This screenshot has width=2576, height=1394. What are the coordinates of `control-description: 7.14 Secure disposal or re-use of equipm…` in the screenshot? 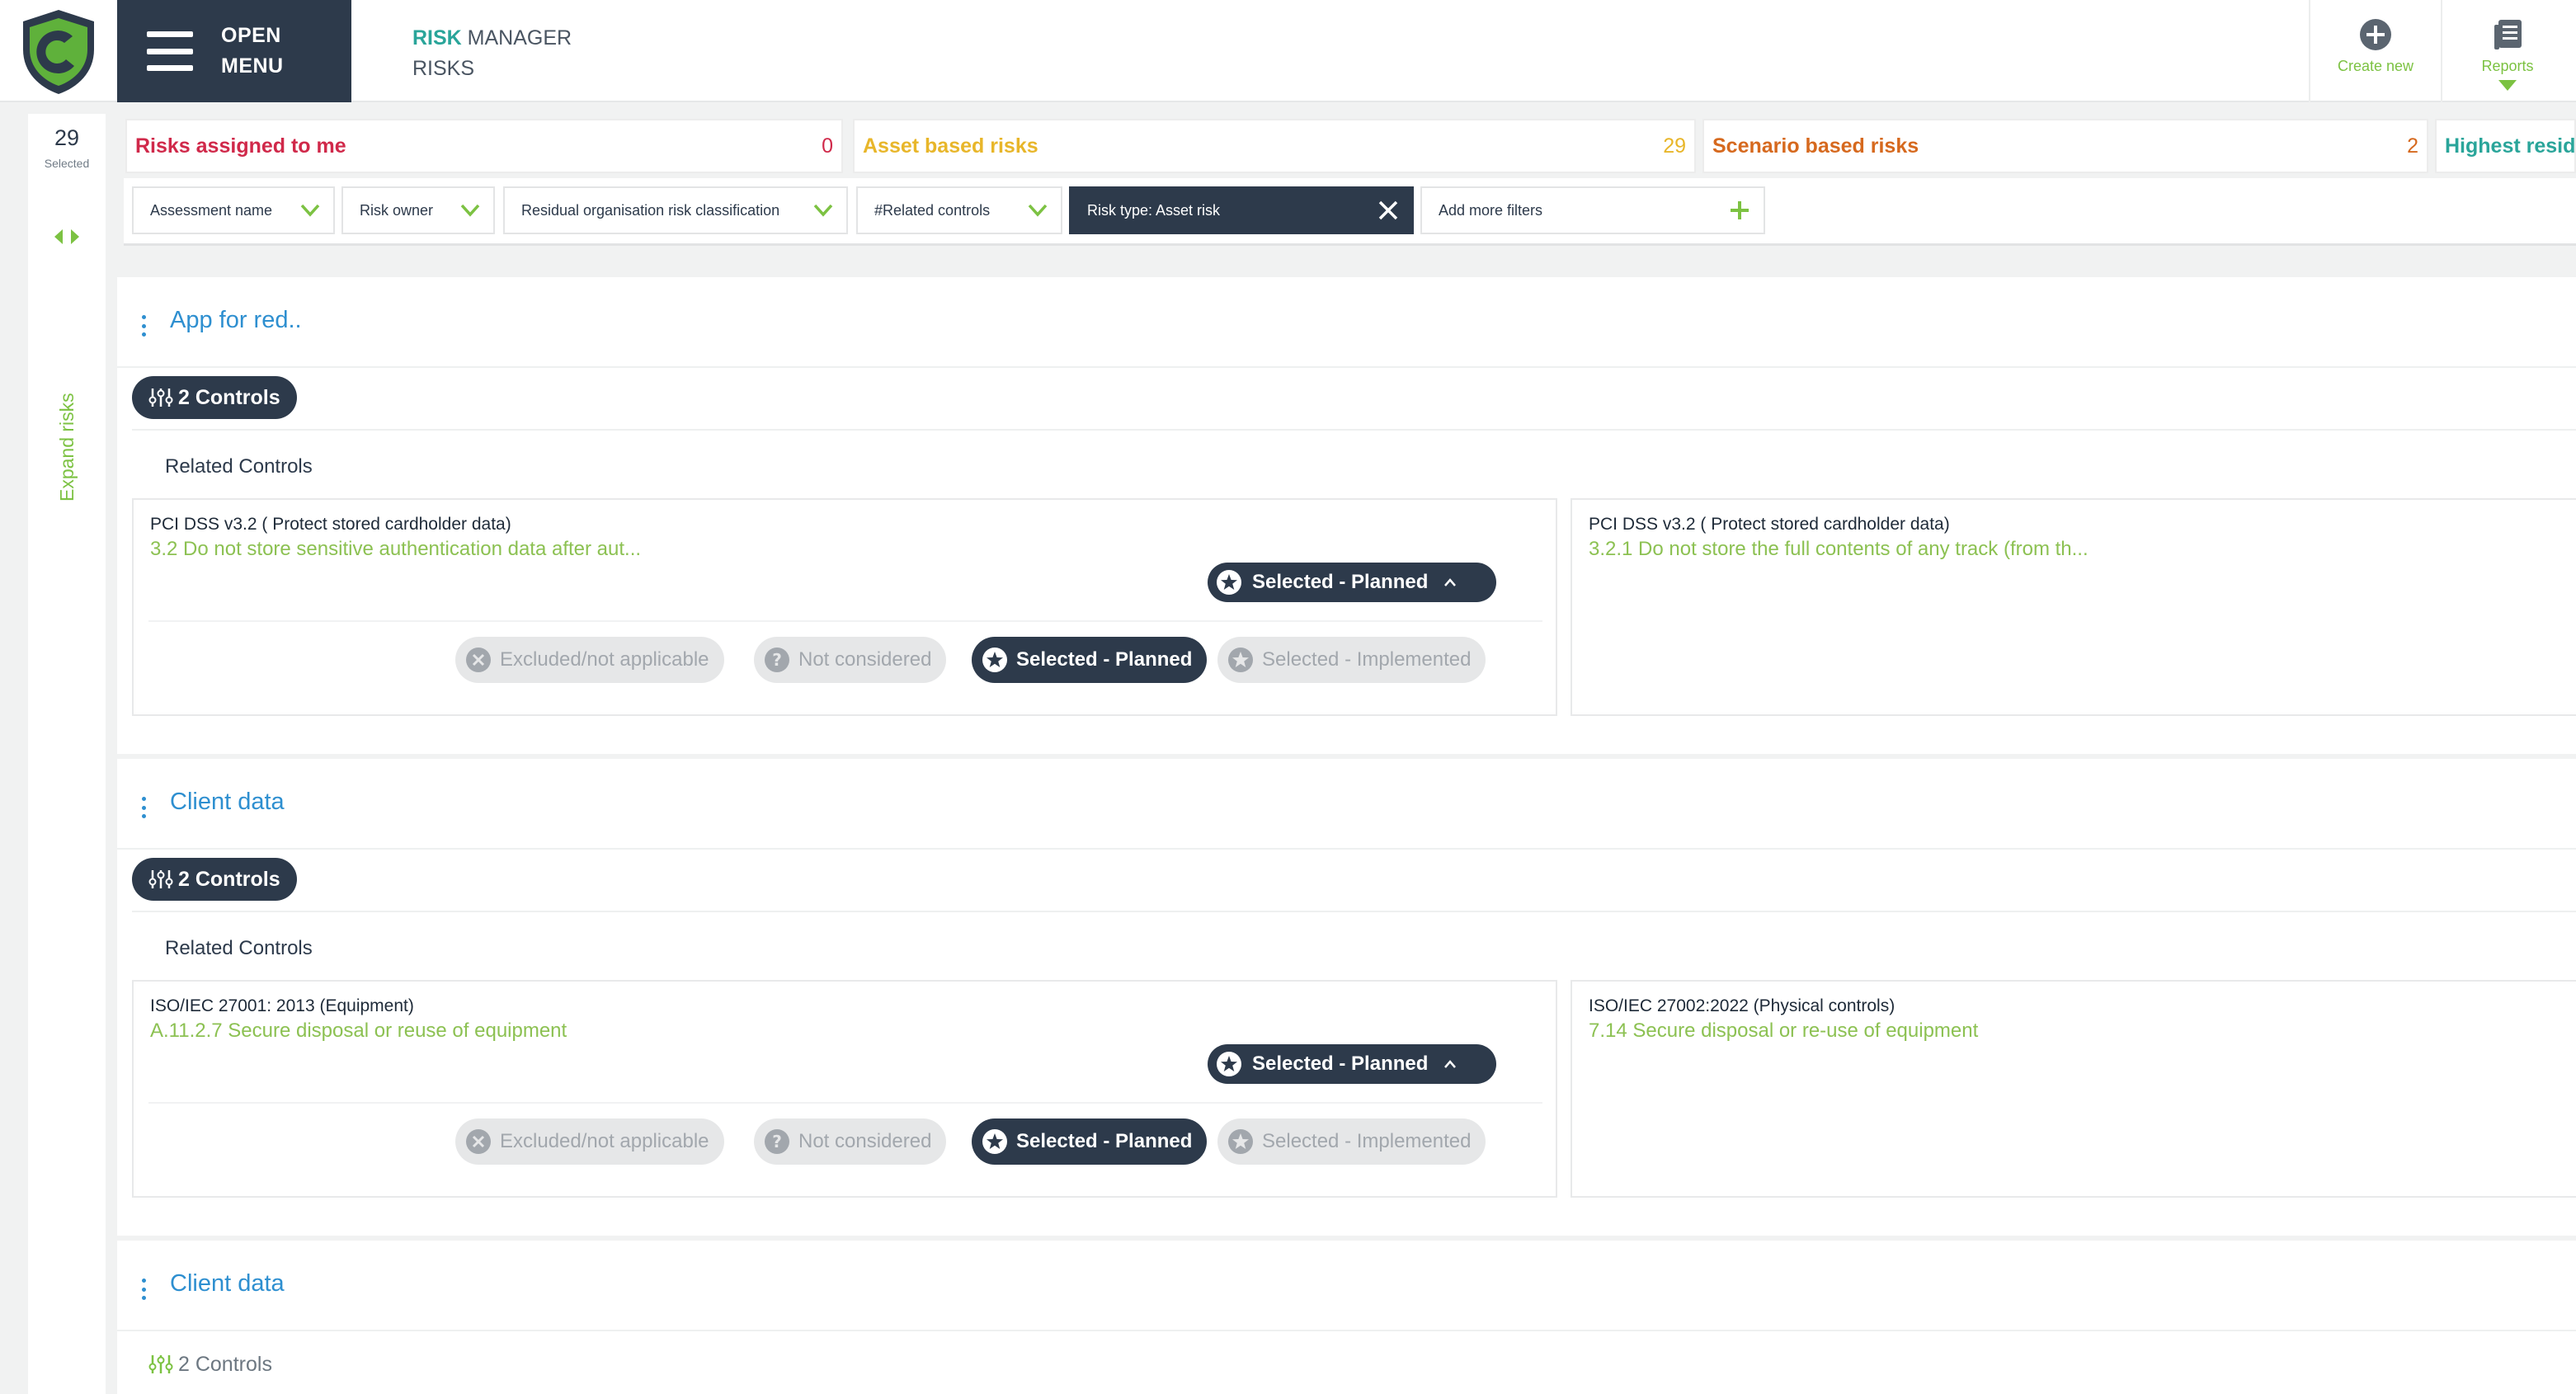 It's located at (1784, 1031).